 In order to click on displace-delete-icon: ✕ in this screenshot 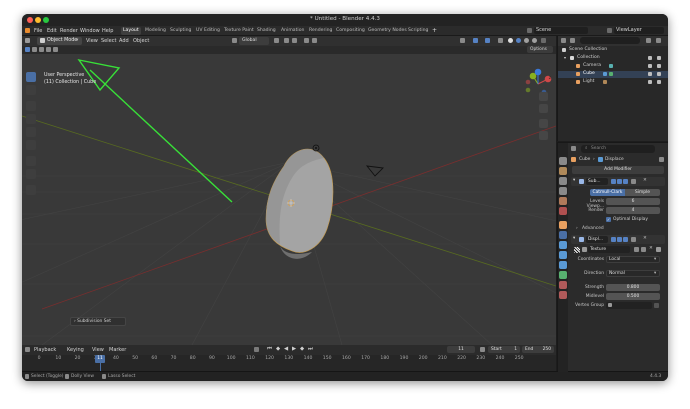, I will do `click(645, 238)`.